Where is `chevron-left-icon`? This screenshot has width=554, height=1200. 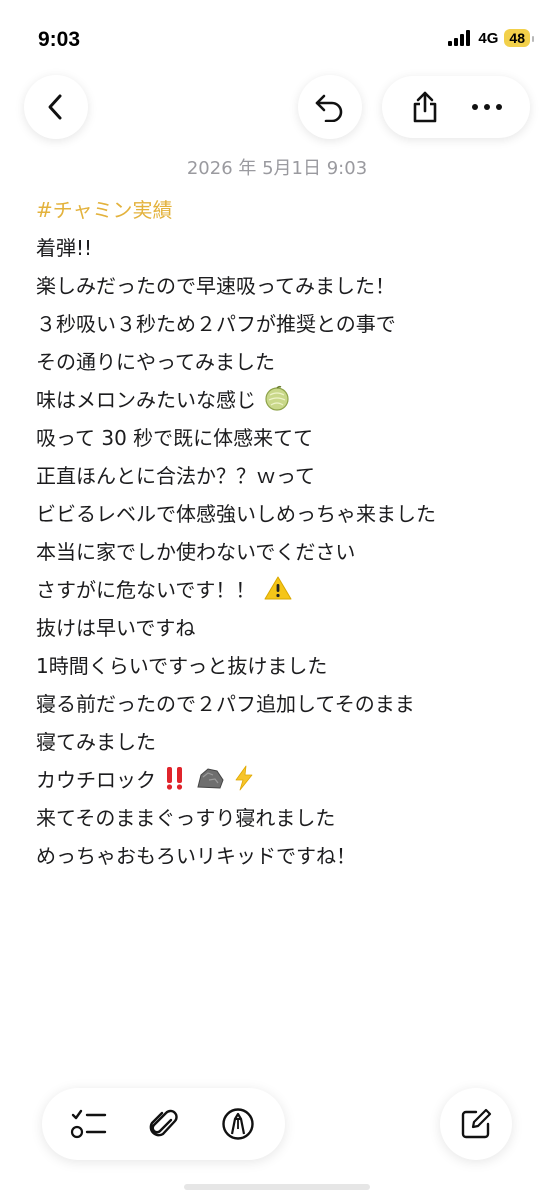
chevron-left-icon is located at coordinates (55, 107).